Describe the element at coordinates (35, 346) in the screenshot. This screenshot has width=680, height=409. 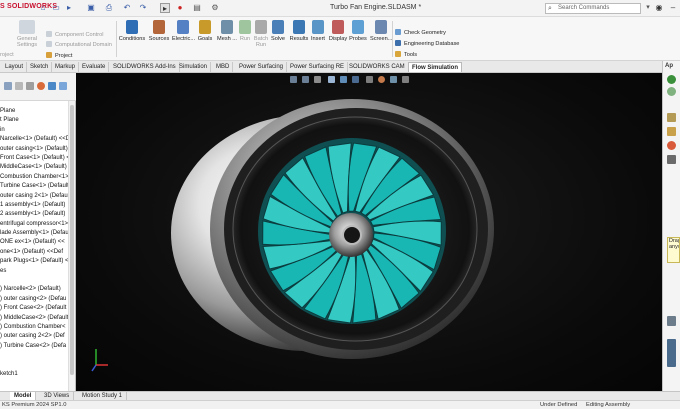
I see `feature-tree-item: ) Turbine Case<2> (Defa` at that location.